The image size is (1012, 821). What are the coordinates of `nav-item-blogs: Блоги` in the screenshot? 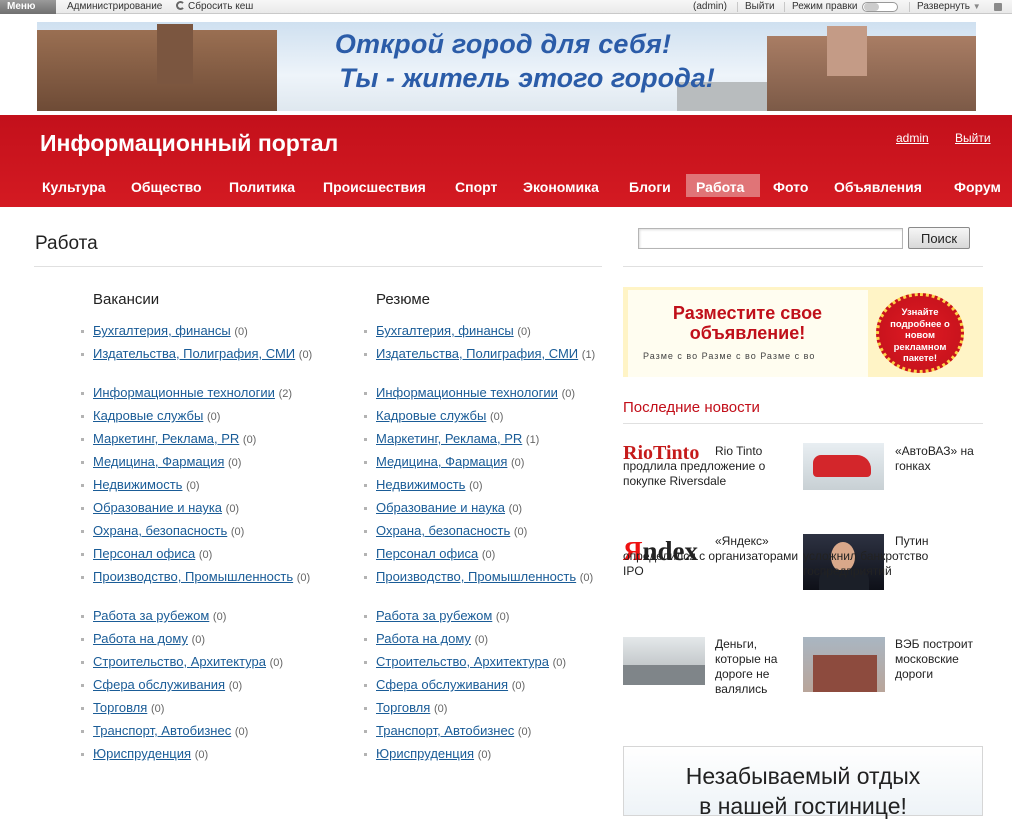 It's located at (650, 185).